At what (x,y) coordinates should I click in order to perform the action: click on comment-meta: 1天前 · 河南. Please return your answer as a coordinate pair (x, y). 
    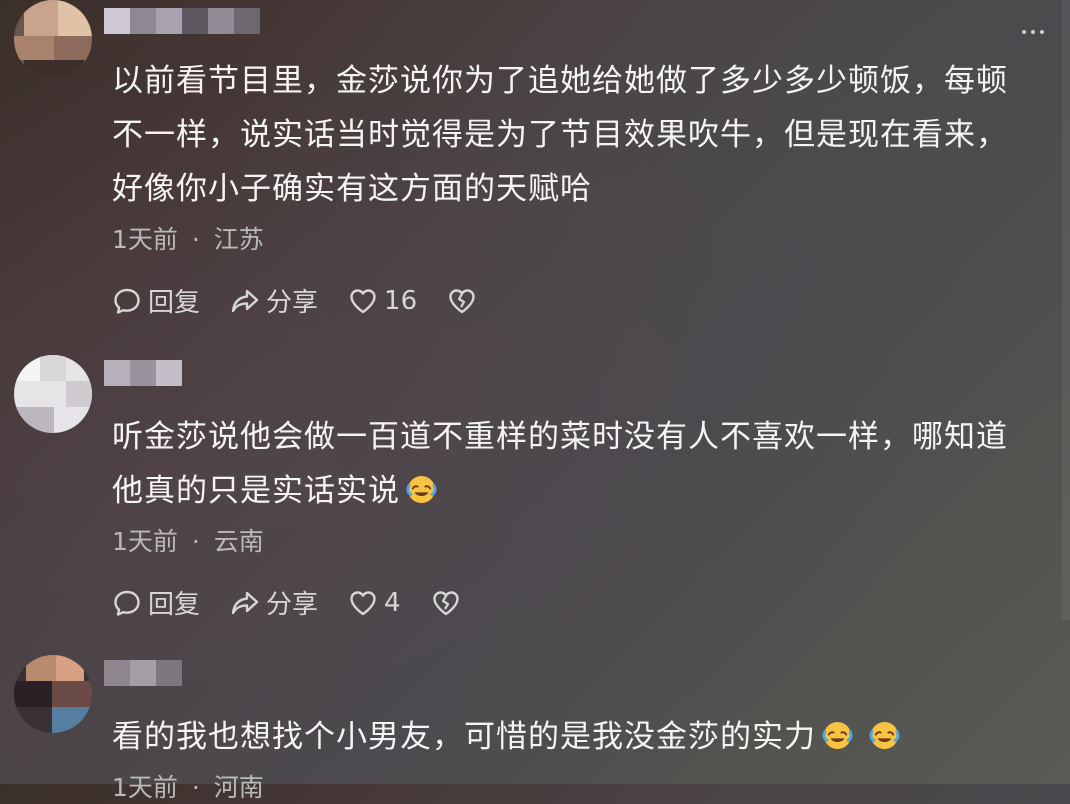
    Looking at the image, I should click on (188, 786).